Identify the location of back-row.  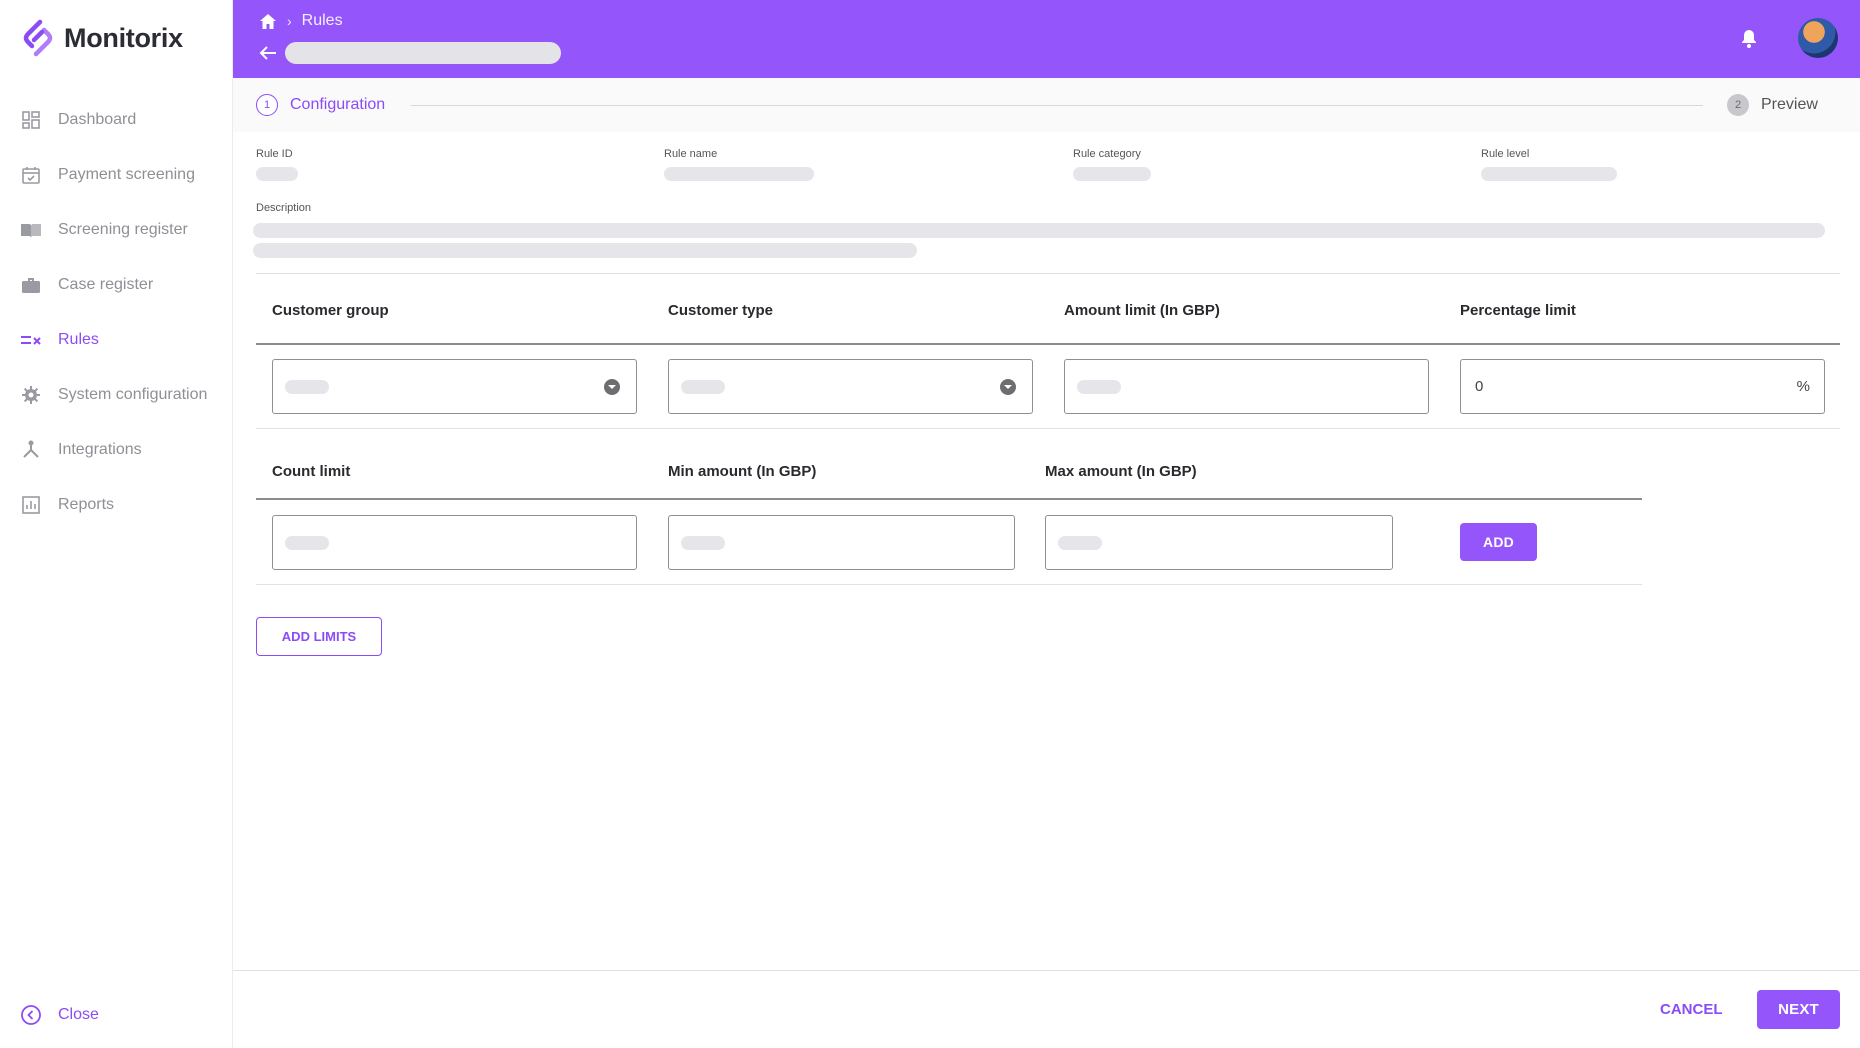
(410, 53).